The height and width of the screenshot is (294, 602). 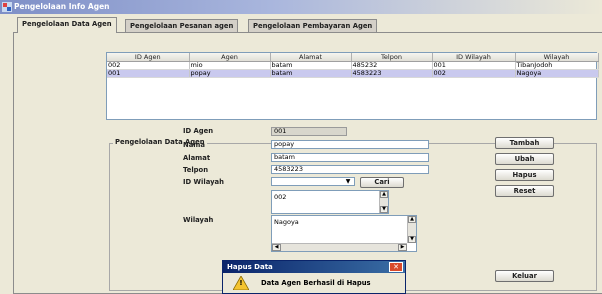 What do you see at coordinates (203, 182) in the screenshot?
I see `id-wilayah-label: ID Wilayah` at bounding box center [203, 182].